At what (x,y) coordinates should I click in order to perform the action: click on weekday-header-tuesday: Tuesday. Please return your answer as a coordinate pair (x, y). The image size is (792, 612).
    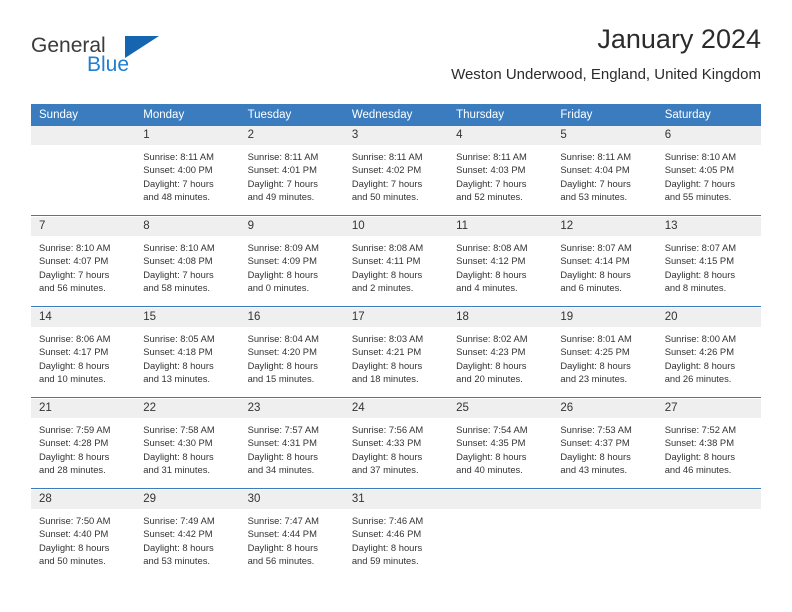
    Looking at the image, I should click on (291, 115).